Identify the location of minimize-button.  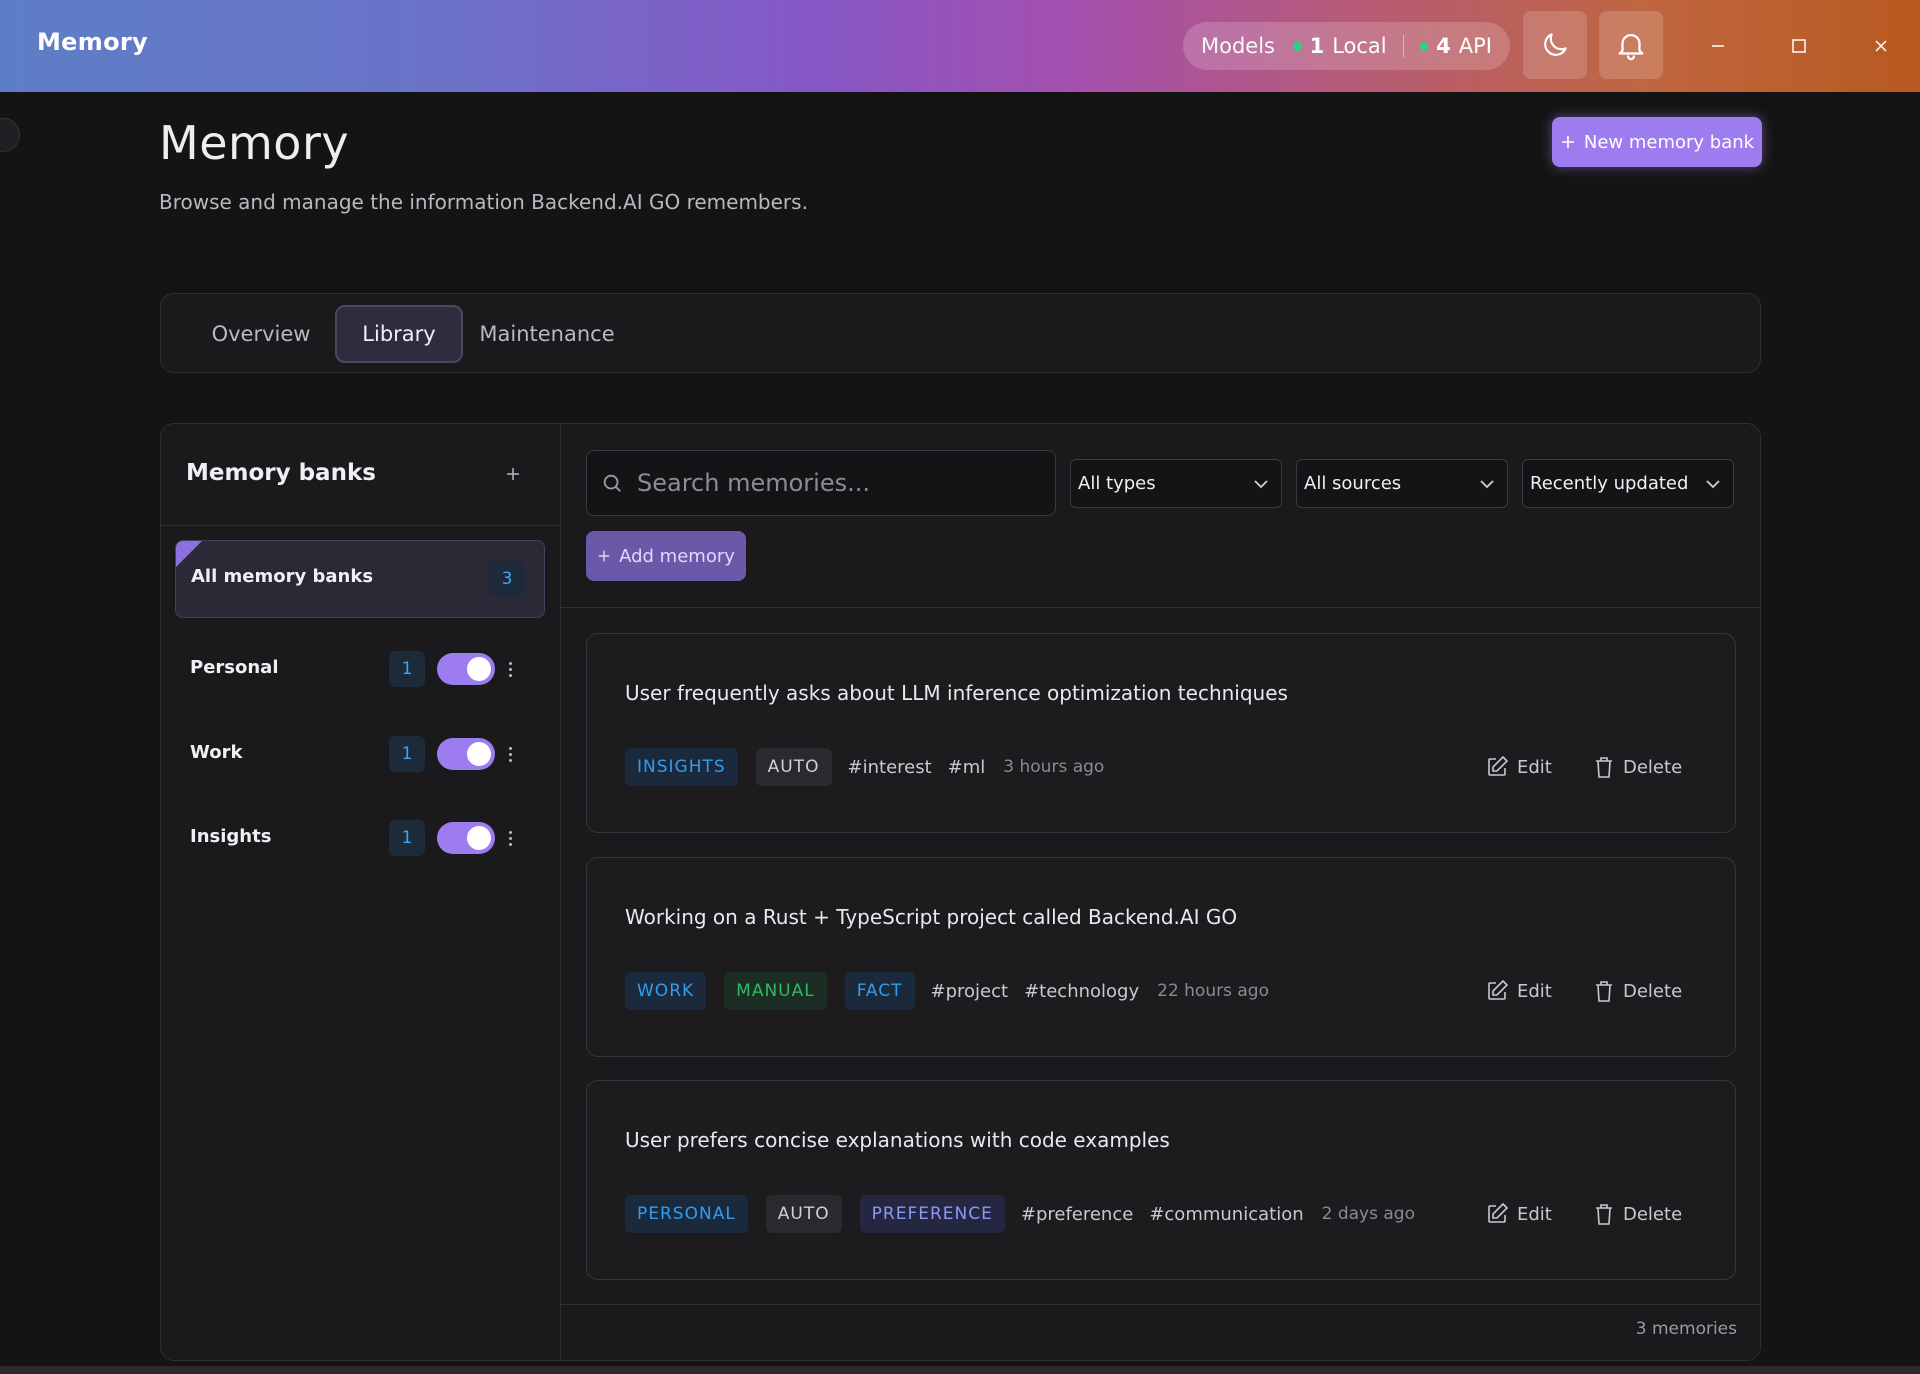
(1718, 46).